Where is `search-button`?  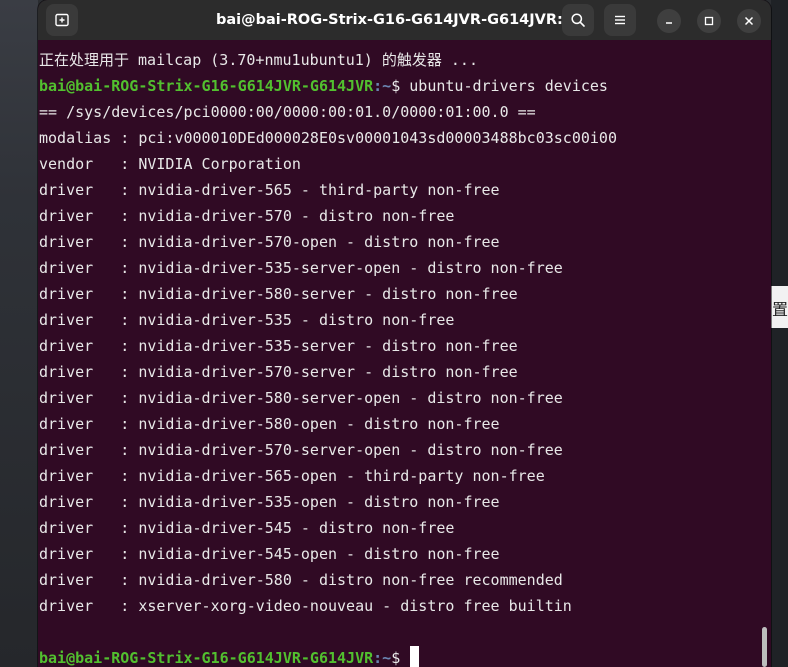
search-button is located at coordinates (578, 20).